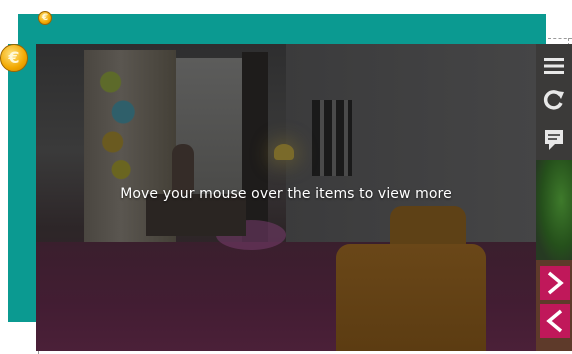  I want to click on sidebar-plant-image, so click(554, 210).